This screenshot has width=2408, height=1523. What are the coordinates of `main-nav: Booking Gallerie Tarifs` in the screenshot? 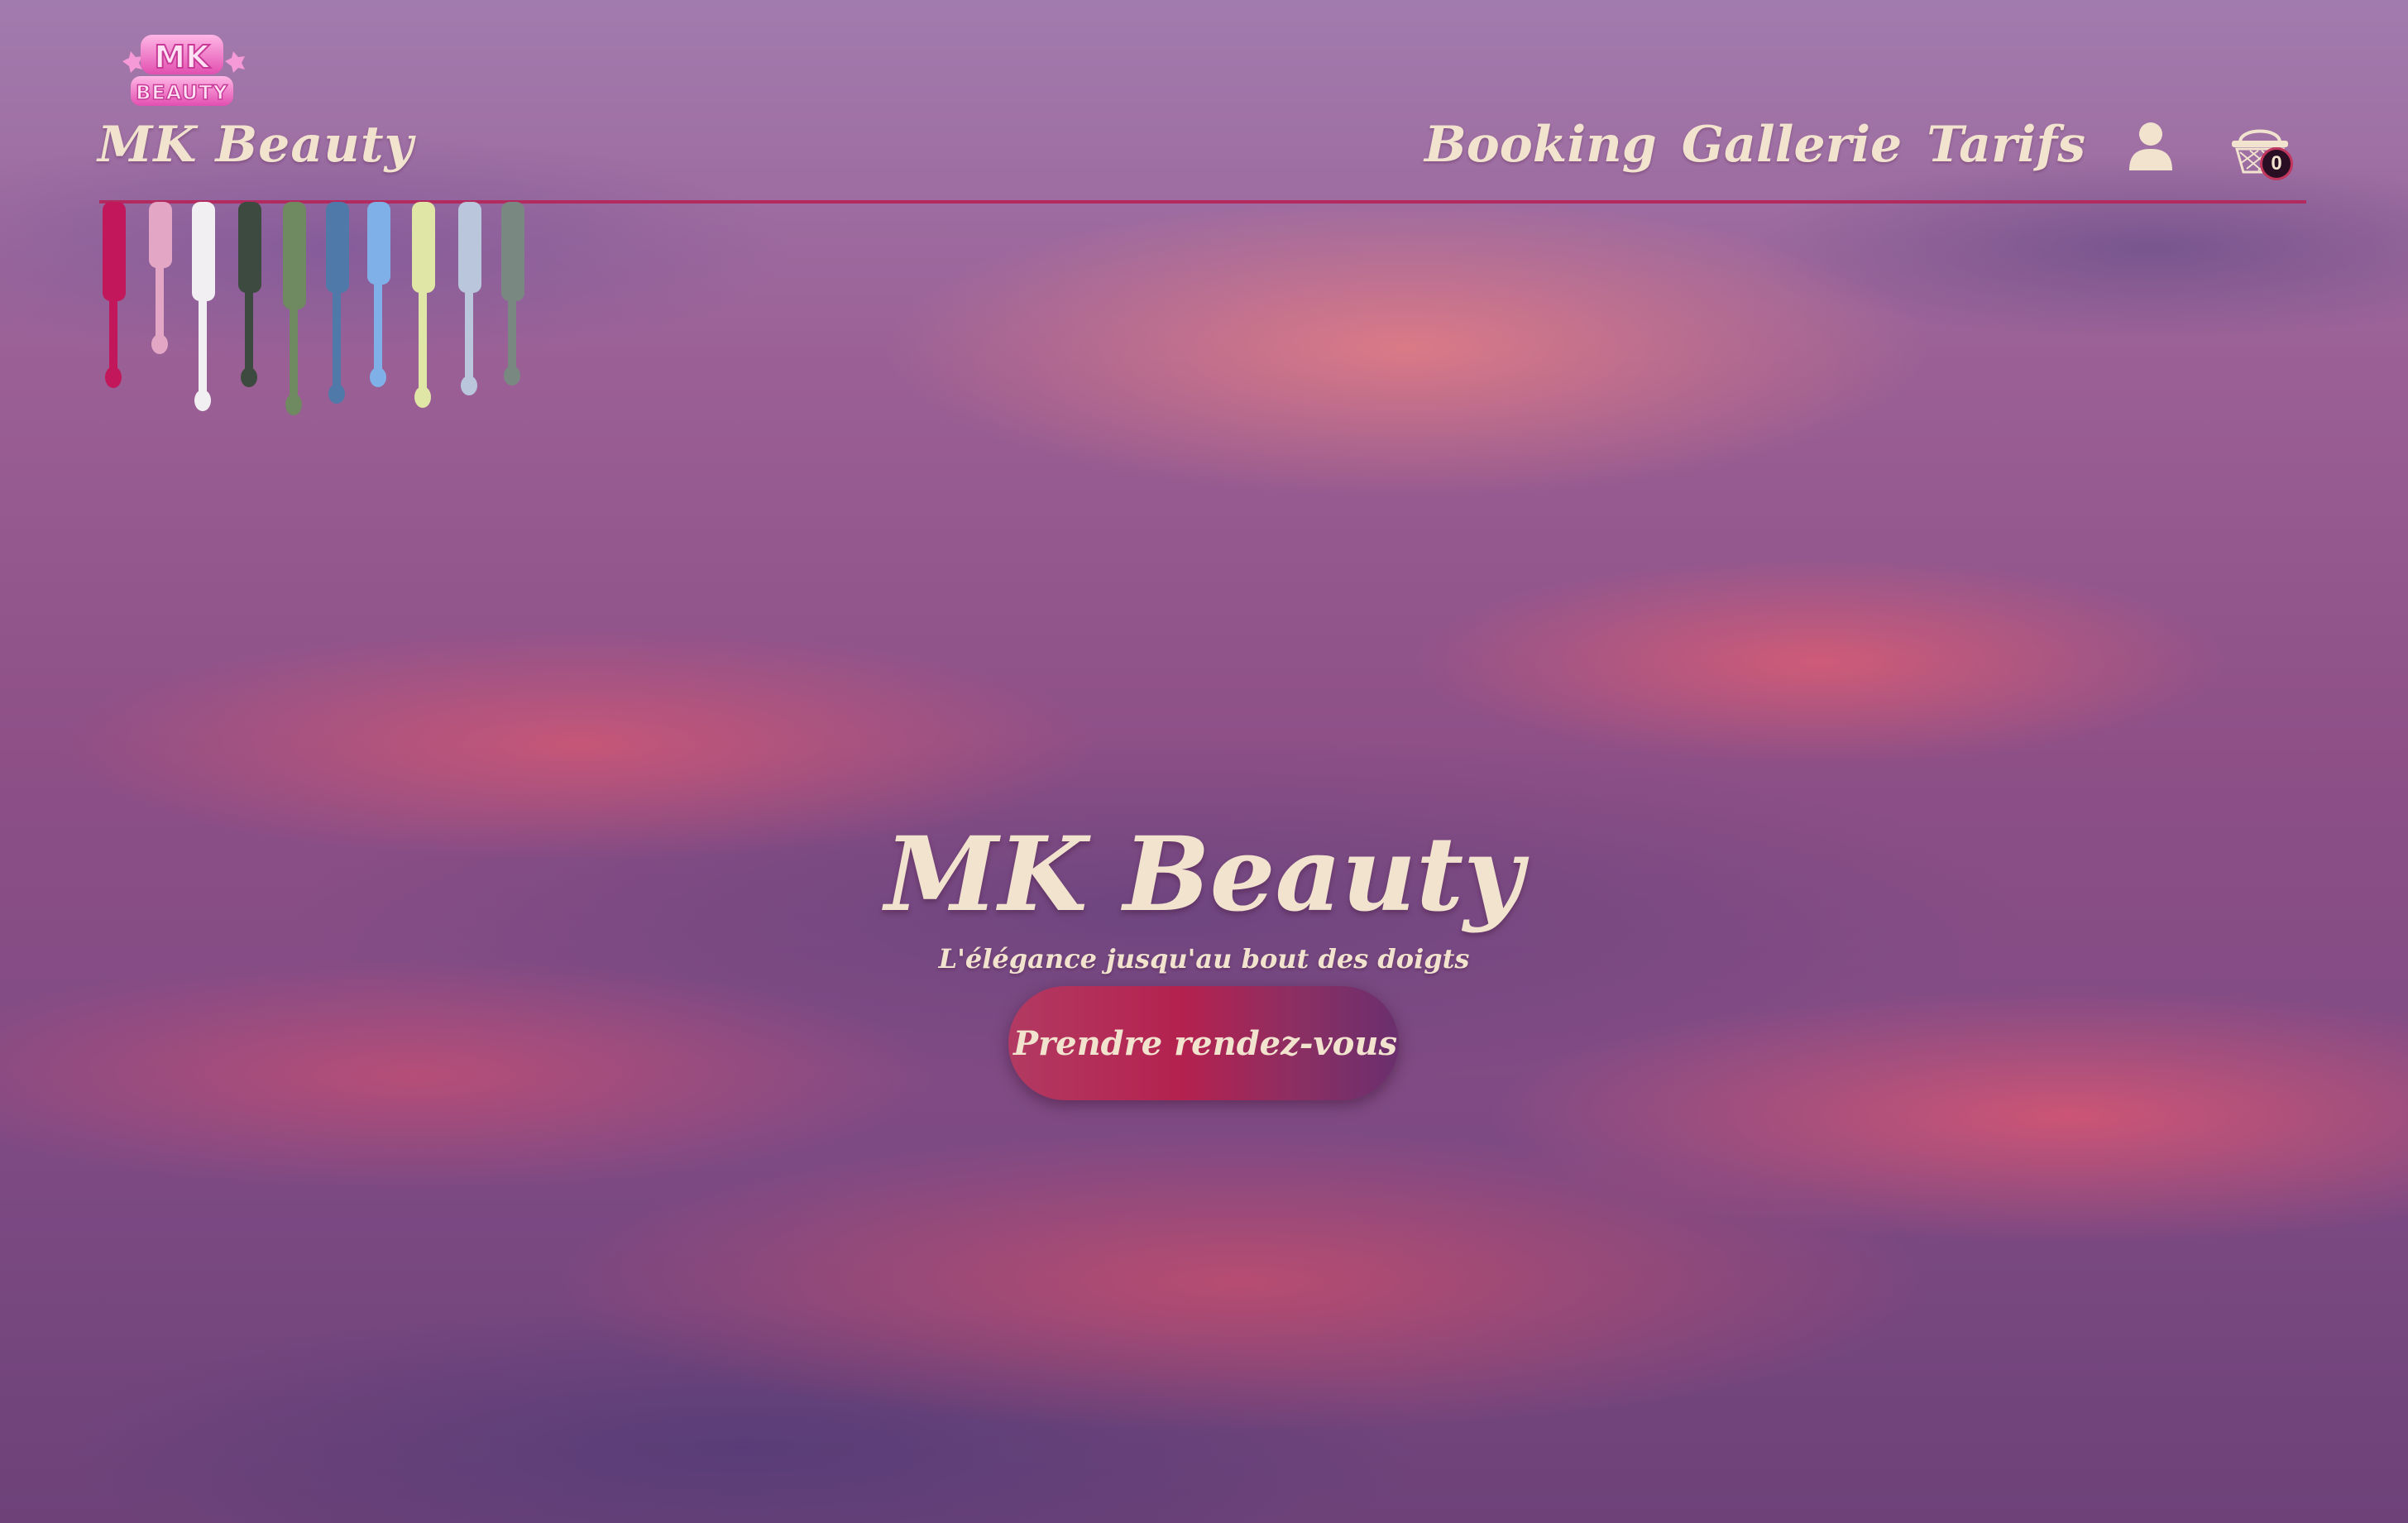 It's located at (1754, 145).